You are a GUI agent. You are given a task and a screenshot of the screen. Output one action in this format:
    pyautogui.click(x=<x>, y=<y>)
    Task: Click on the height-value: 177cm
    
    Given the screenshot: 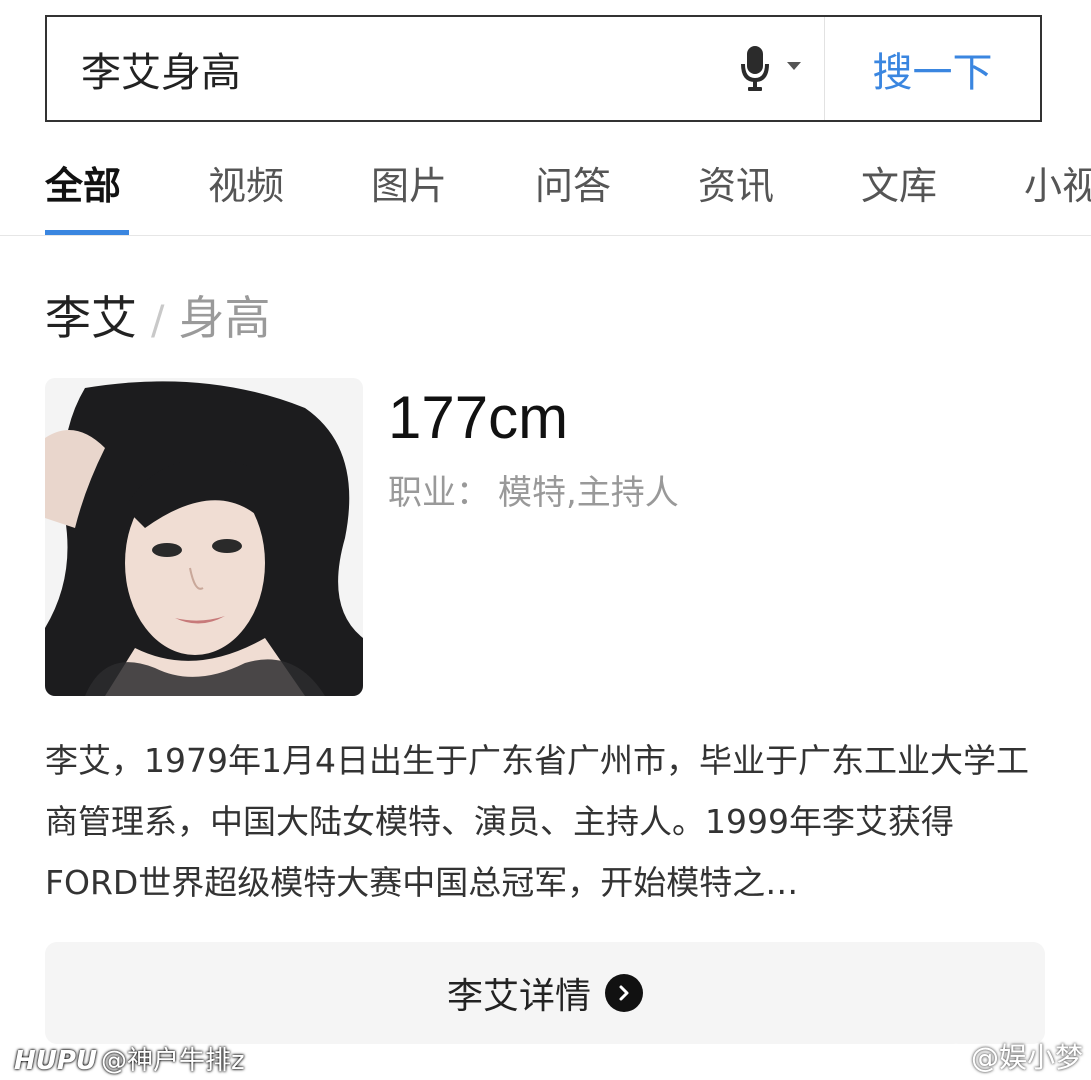 What is the action you would take?
    pyautogui.click(x=478, y=417)
    